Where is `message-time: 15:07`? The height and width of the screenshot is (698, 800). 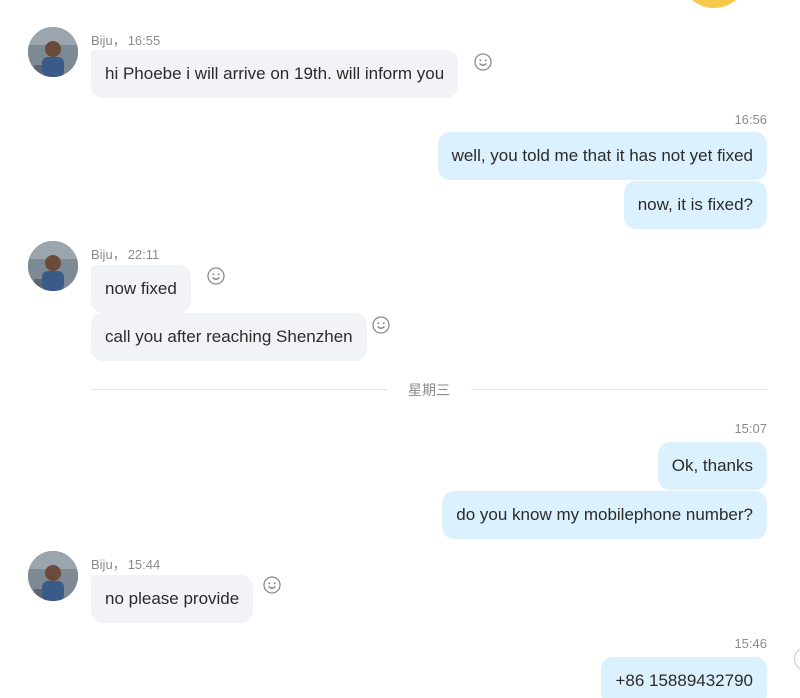 message-time: 15:07 is located at coordinates (750, 428).